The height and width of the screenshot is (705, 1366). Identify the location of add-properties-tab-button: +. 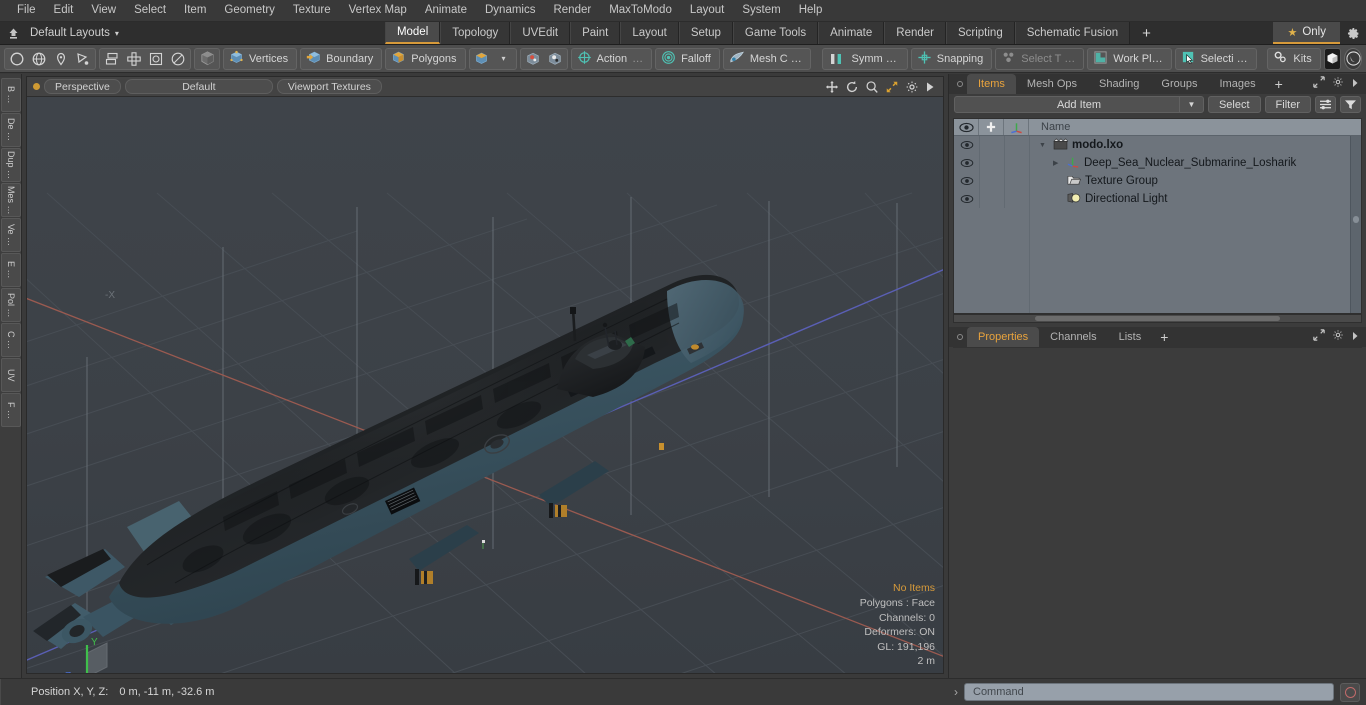
(1164, 337).